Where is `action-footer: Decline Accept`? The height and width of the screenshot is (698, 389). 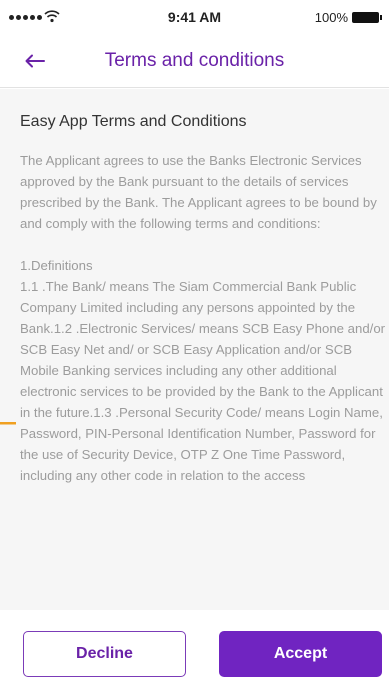 action-footer: Decline Accept is located at coordinates (194, 654).